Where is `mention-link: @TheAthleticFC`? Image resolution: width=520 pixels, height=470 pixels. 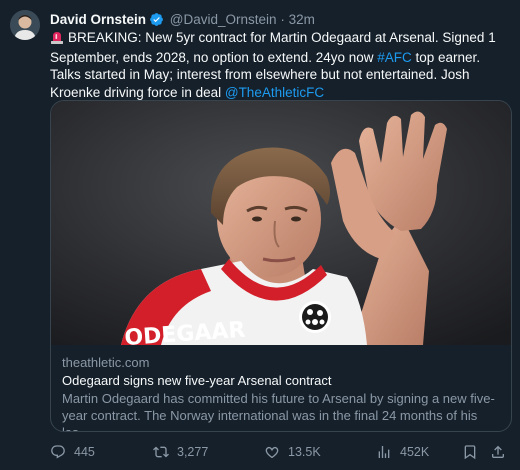 mention-link: @TheAthleticFC is located at coordinates (274, 92).